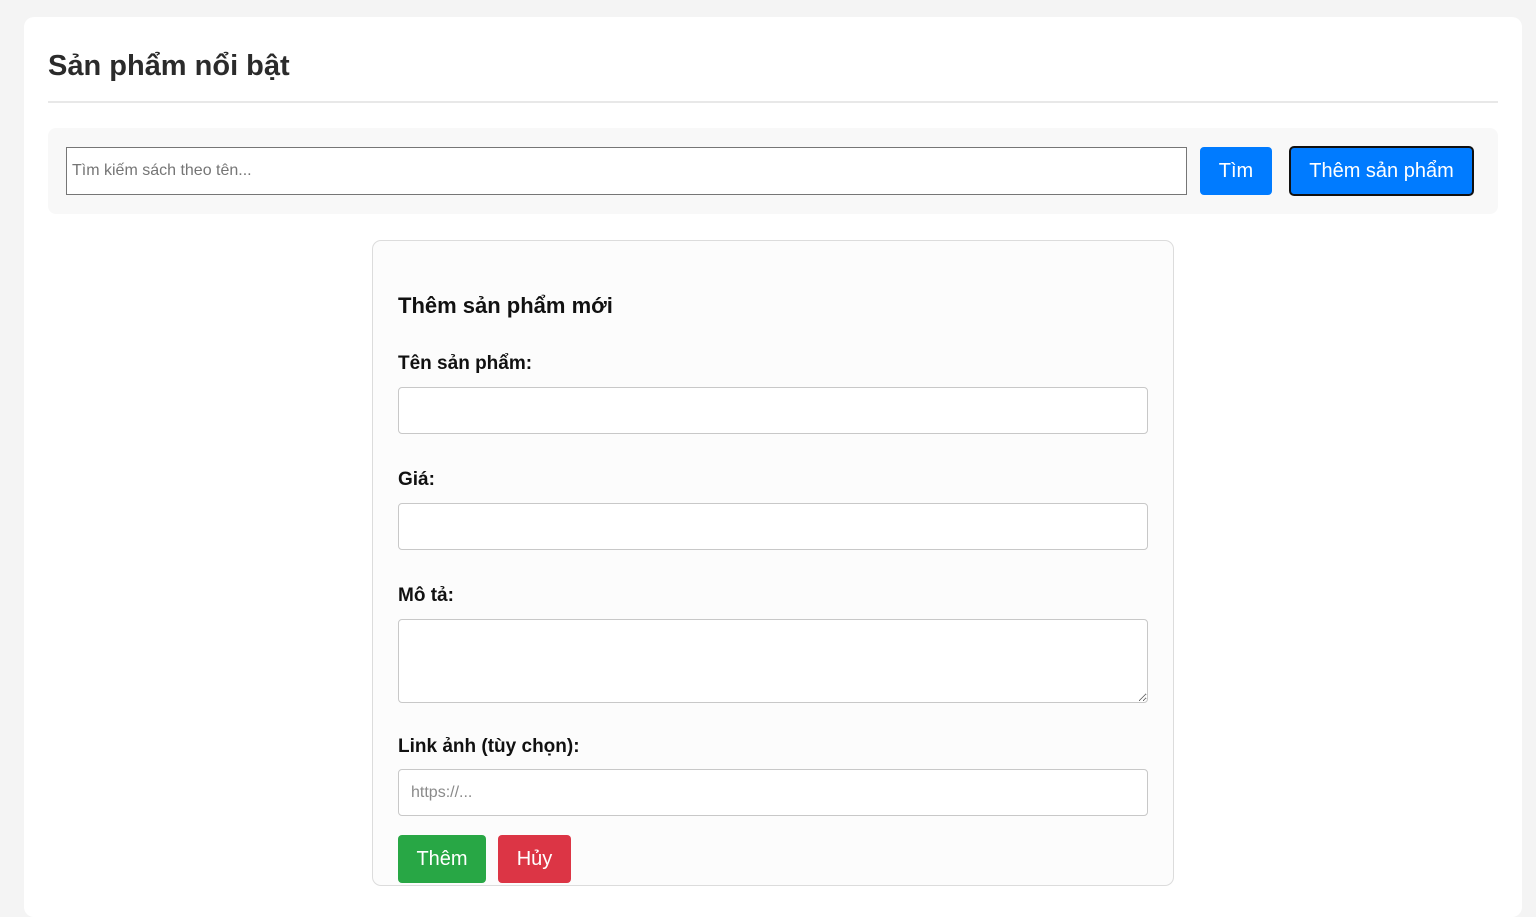 The height and width of the screenshot is (917, 1536). I want to click on description-label: Mô tả:, so click(426, 595).